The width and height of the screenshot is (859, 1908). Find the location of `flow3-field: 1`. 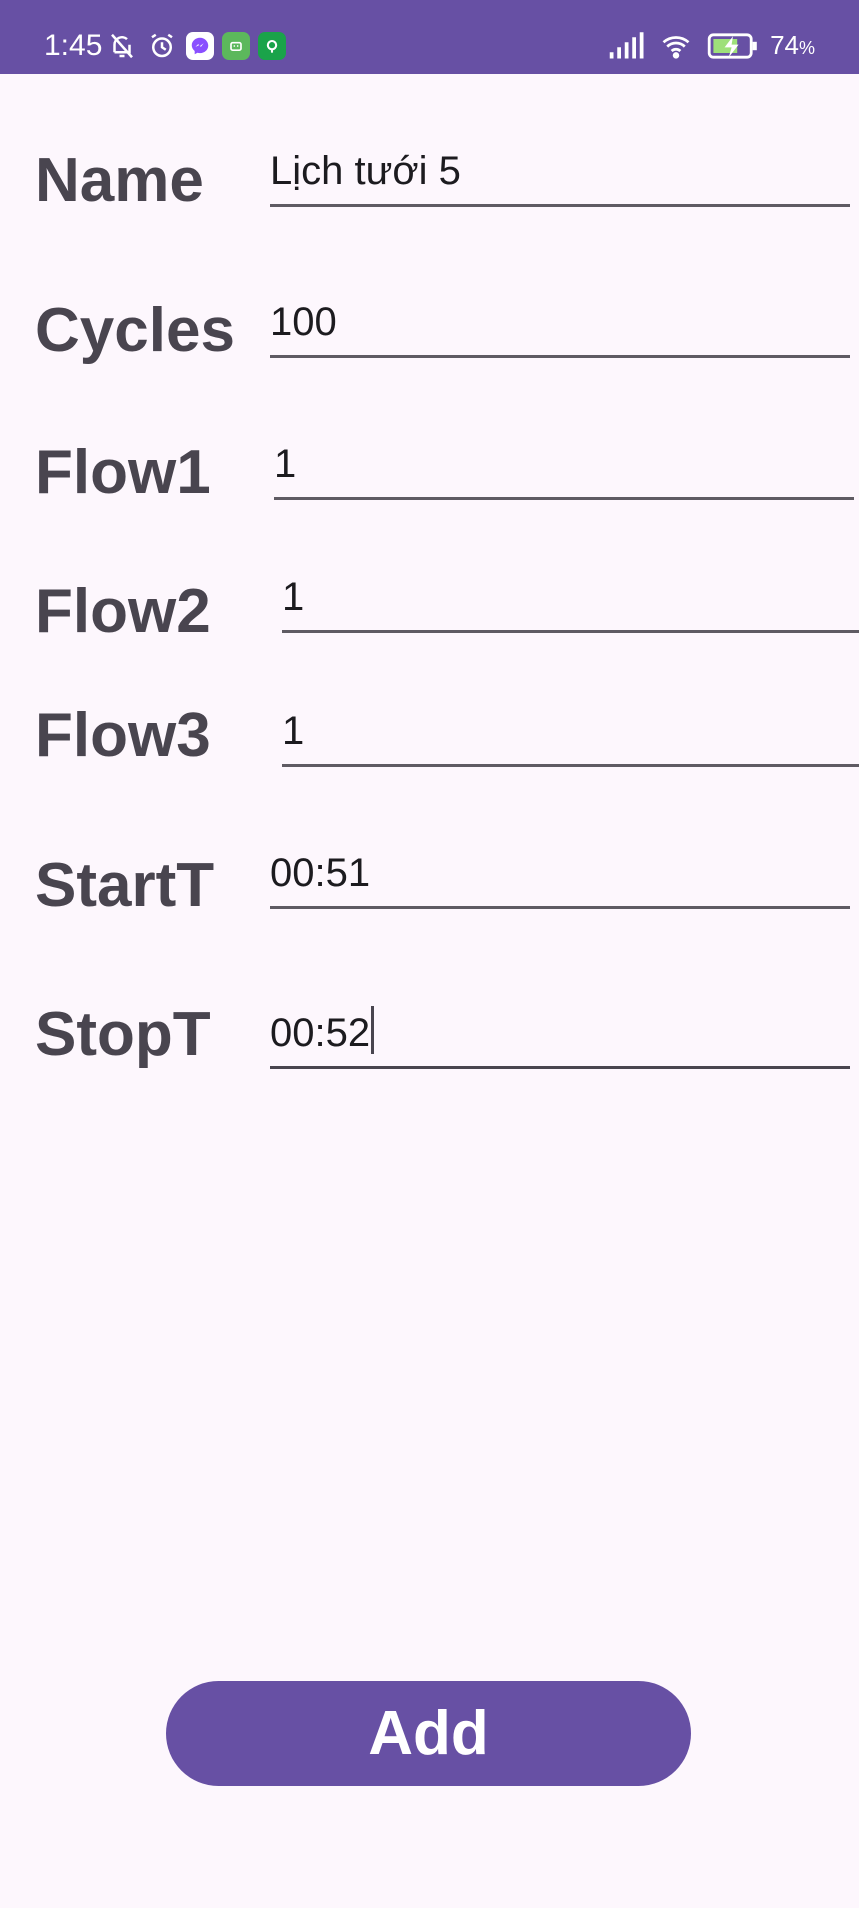

flow3-field: 1 is located at coordinates (570, 735).